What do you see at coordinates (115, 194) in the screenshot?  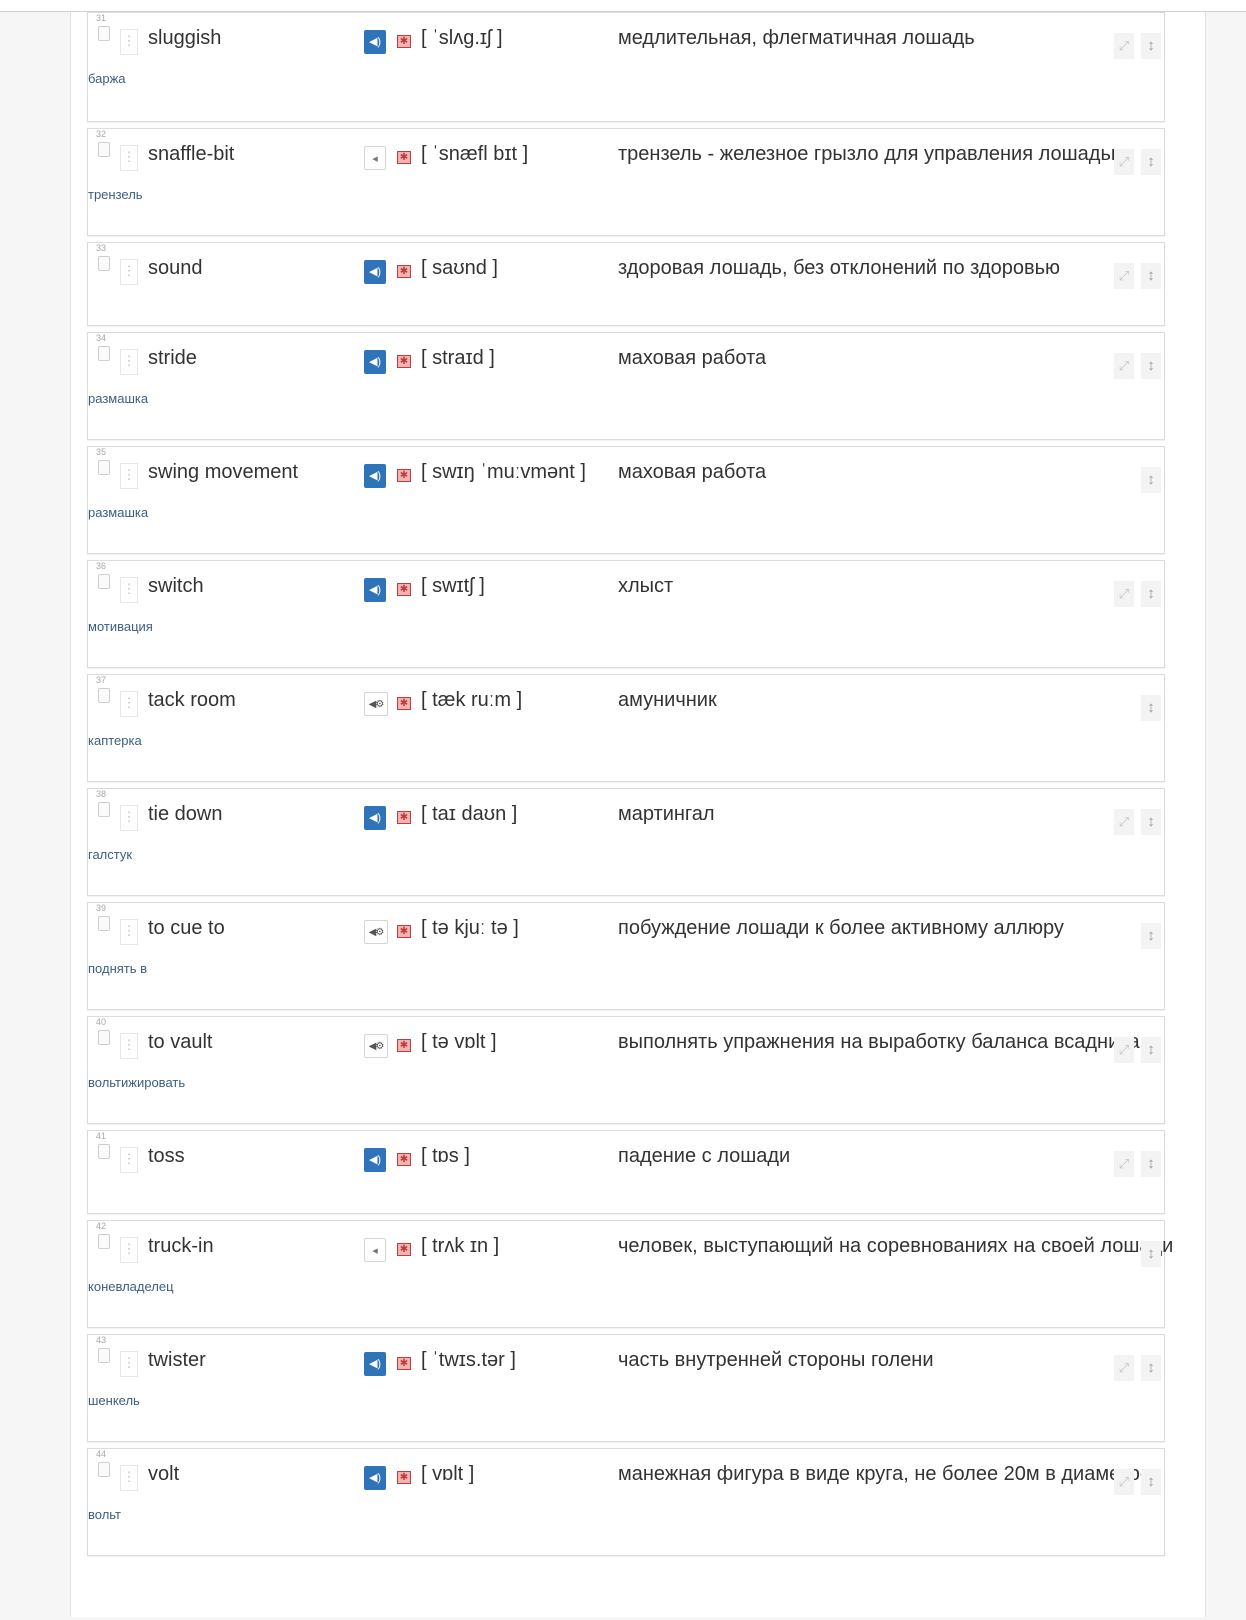 I see `association-link: трензель` at bounding box center [115, 194].